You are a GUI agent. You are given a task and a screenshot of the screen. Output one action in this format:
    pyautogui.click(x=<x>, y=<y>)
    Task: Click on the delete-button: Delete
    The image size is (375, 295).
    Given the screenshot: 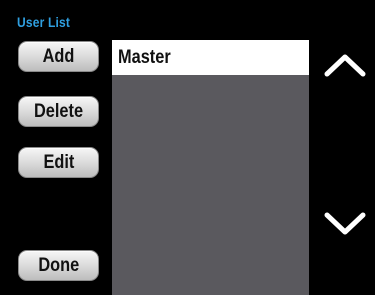 What is the action you would take?
    pyautogui.click(x=58, y=111)
    